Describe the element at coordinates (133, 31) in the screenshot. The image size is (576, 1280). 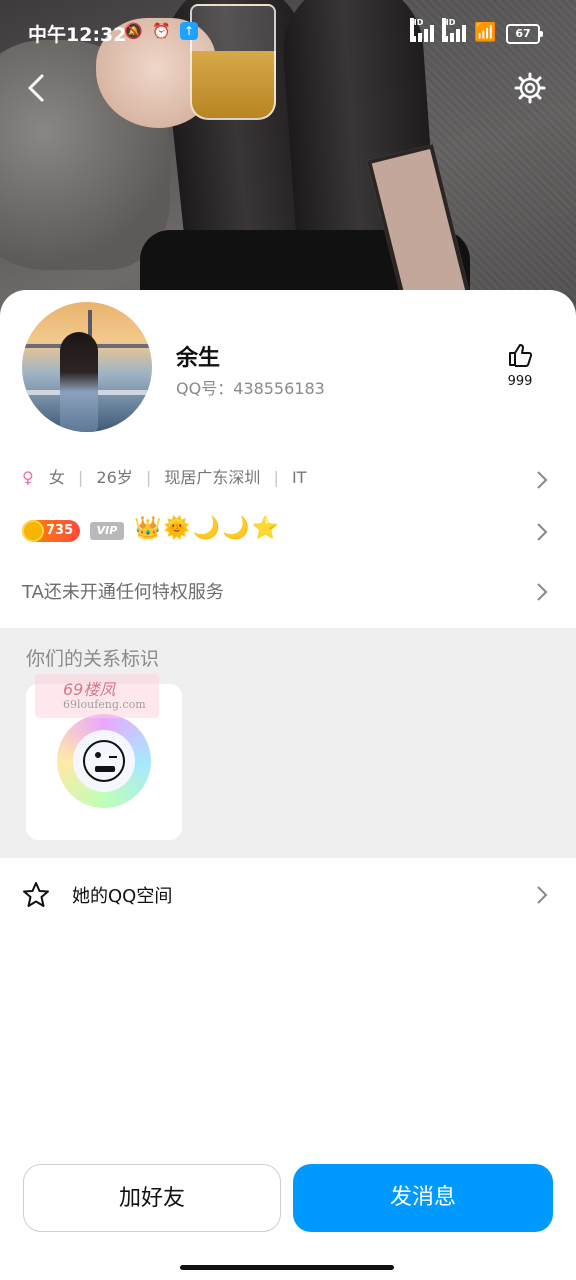
I see `mute-icon: 🔕` at that location.